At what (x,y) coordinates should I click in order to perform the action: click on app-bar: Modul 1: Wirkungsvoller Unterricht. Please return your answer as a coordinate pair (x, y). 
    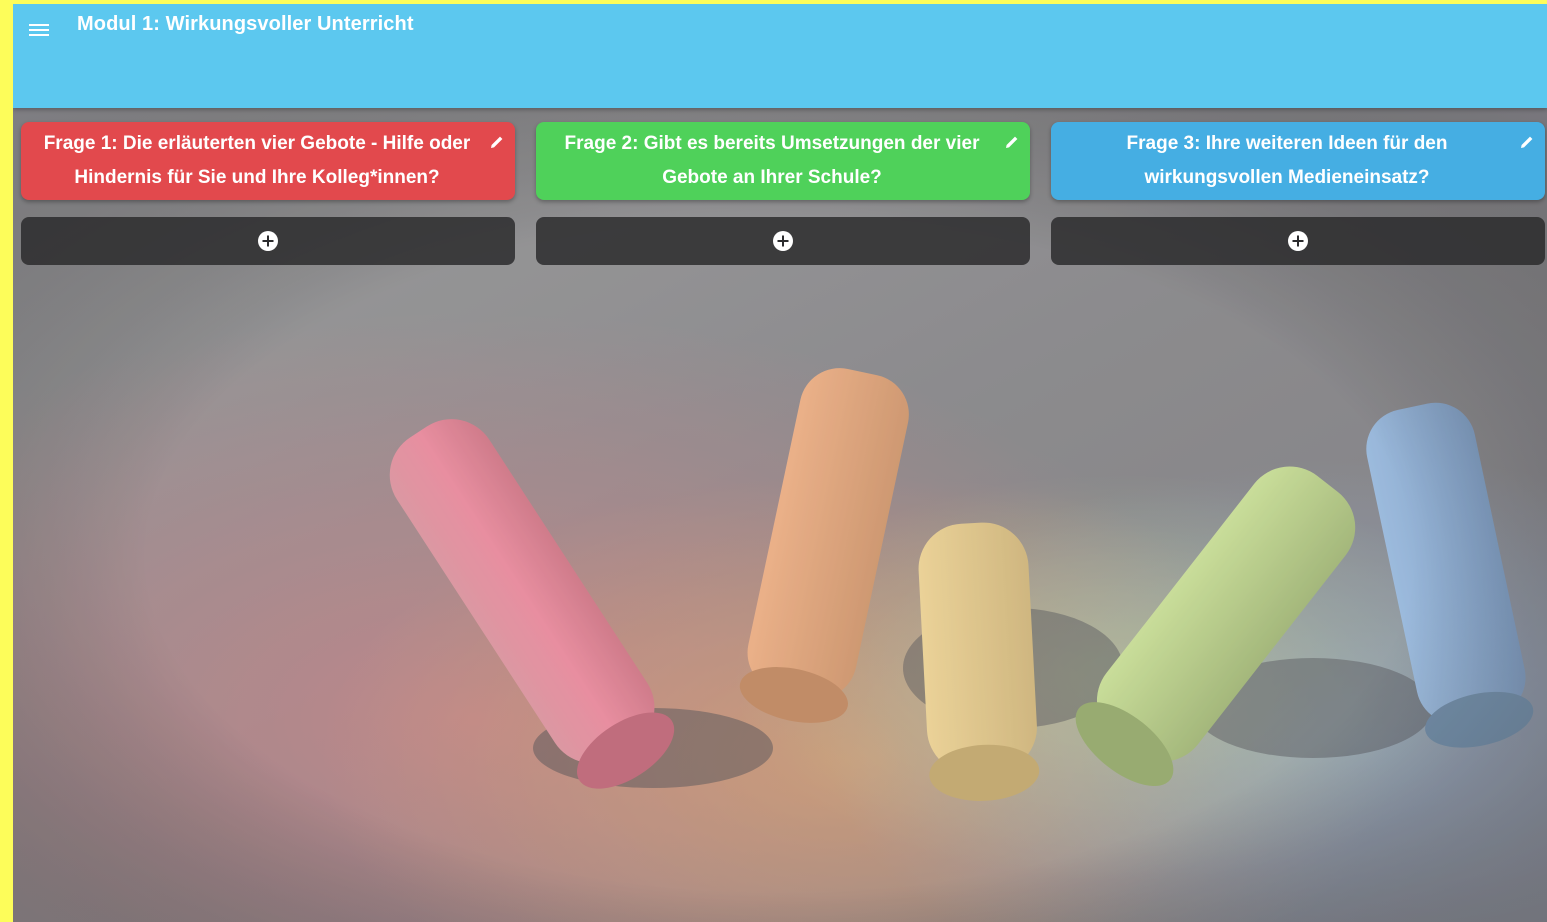
    Looking at the image, I should click on (780, 56).